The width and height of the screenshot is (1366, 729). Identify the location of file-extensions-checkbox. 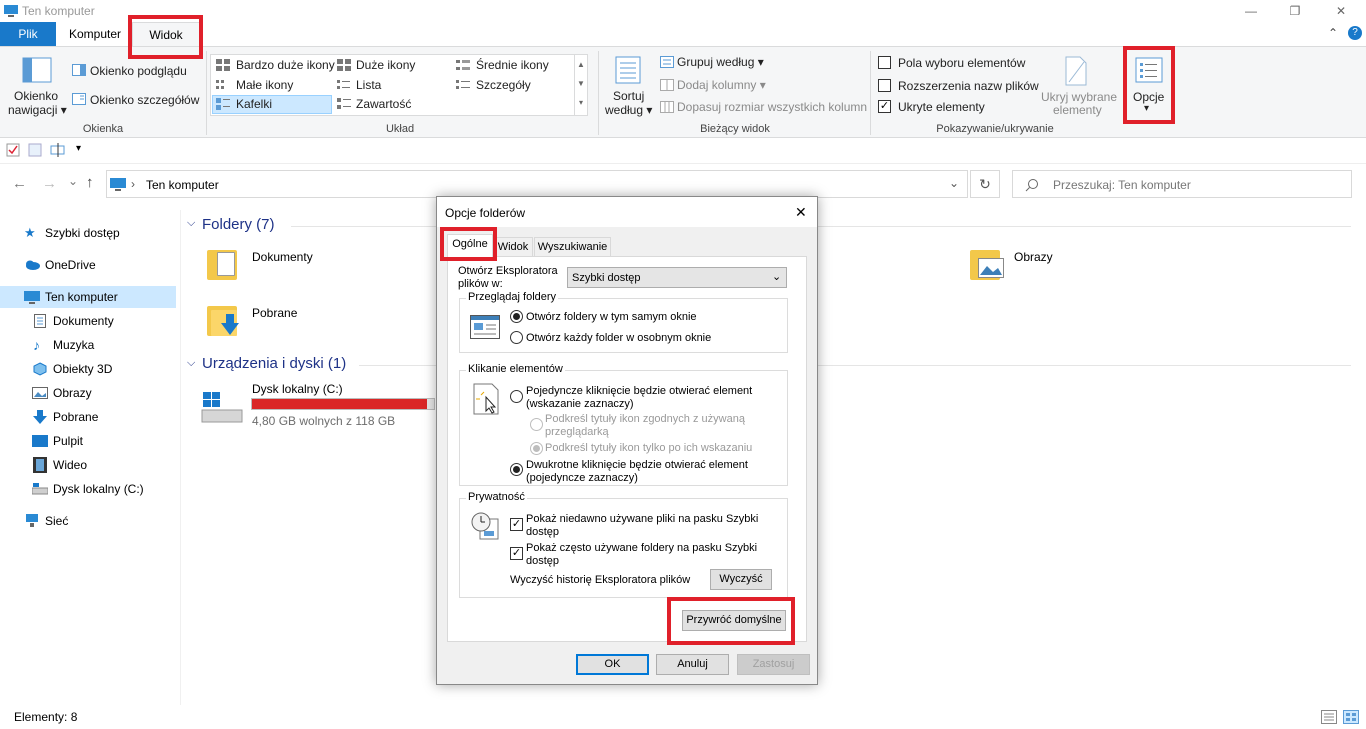
(884, 85).